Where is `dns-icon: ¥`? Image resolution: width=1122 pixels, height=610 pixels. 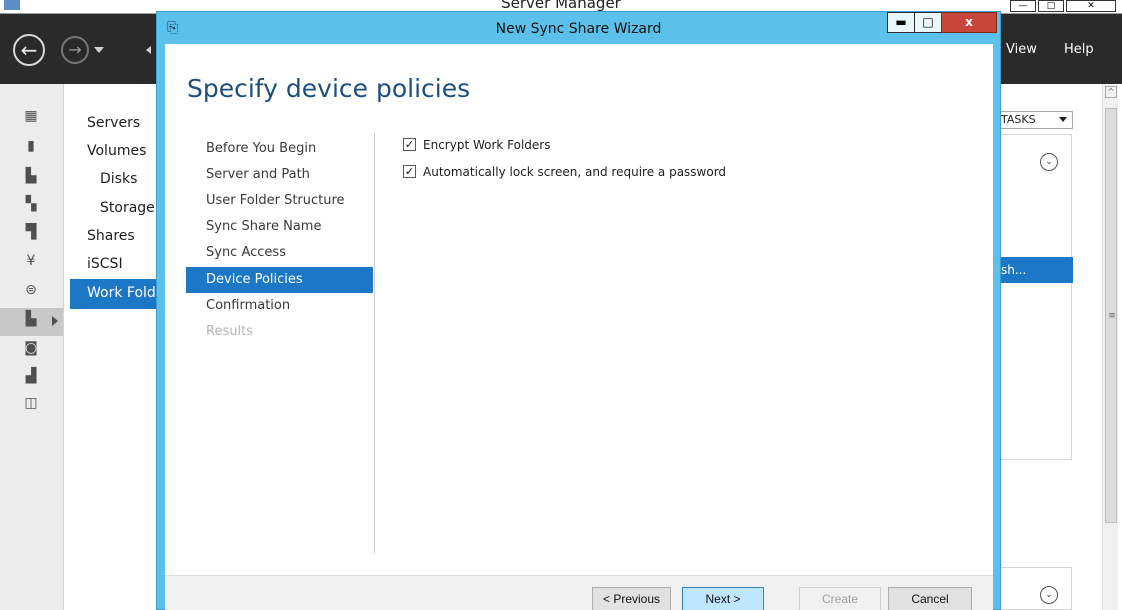
dns-icon: ¥ is located at coordinates (31, 261).